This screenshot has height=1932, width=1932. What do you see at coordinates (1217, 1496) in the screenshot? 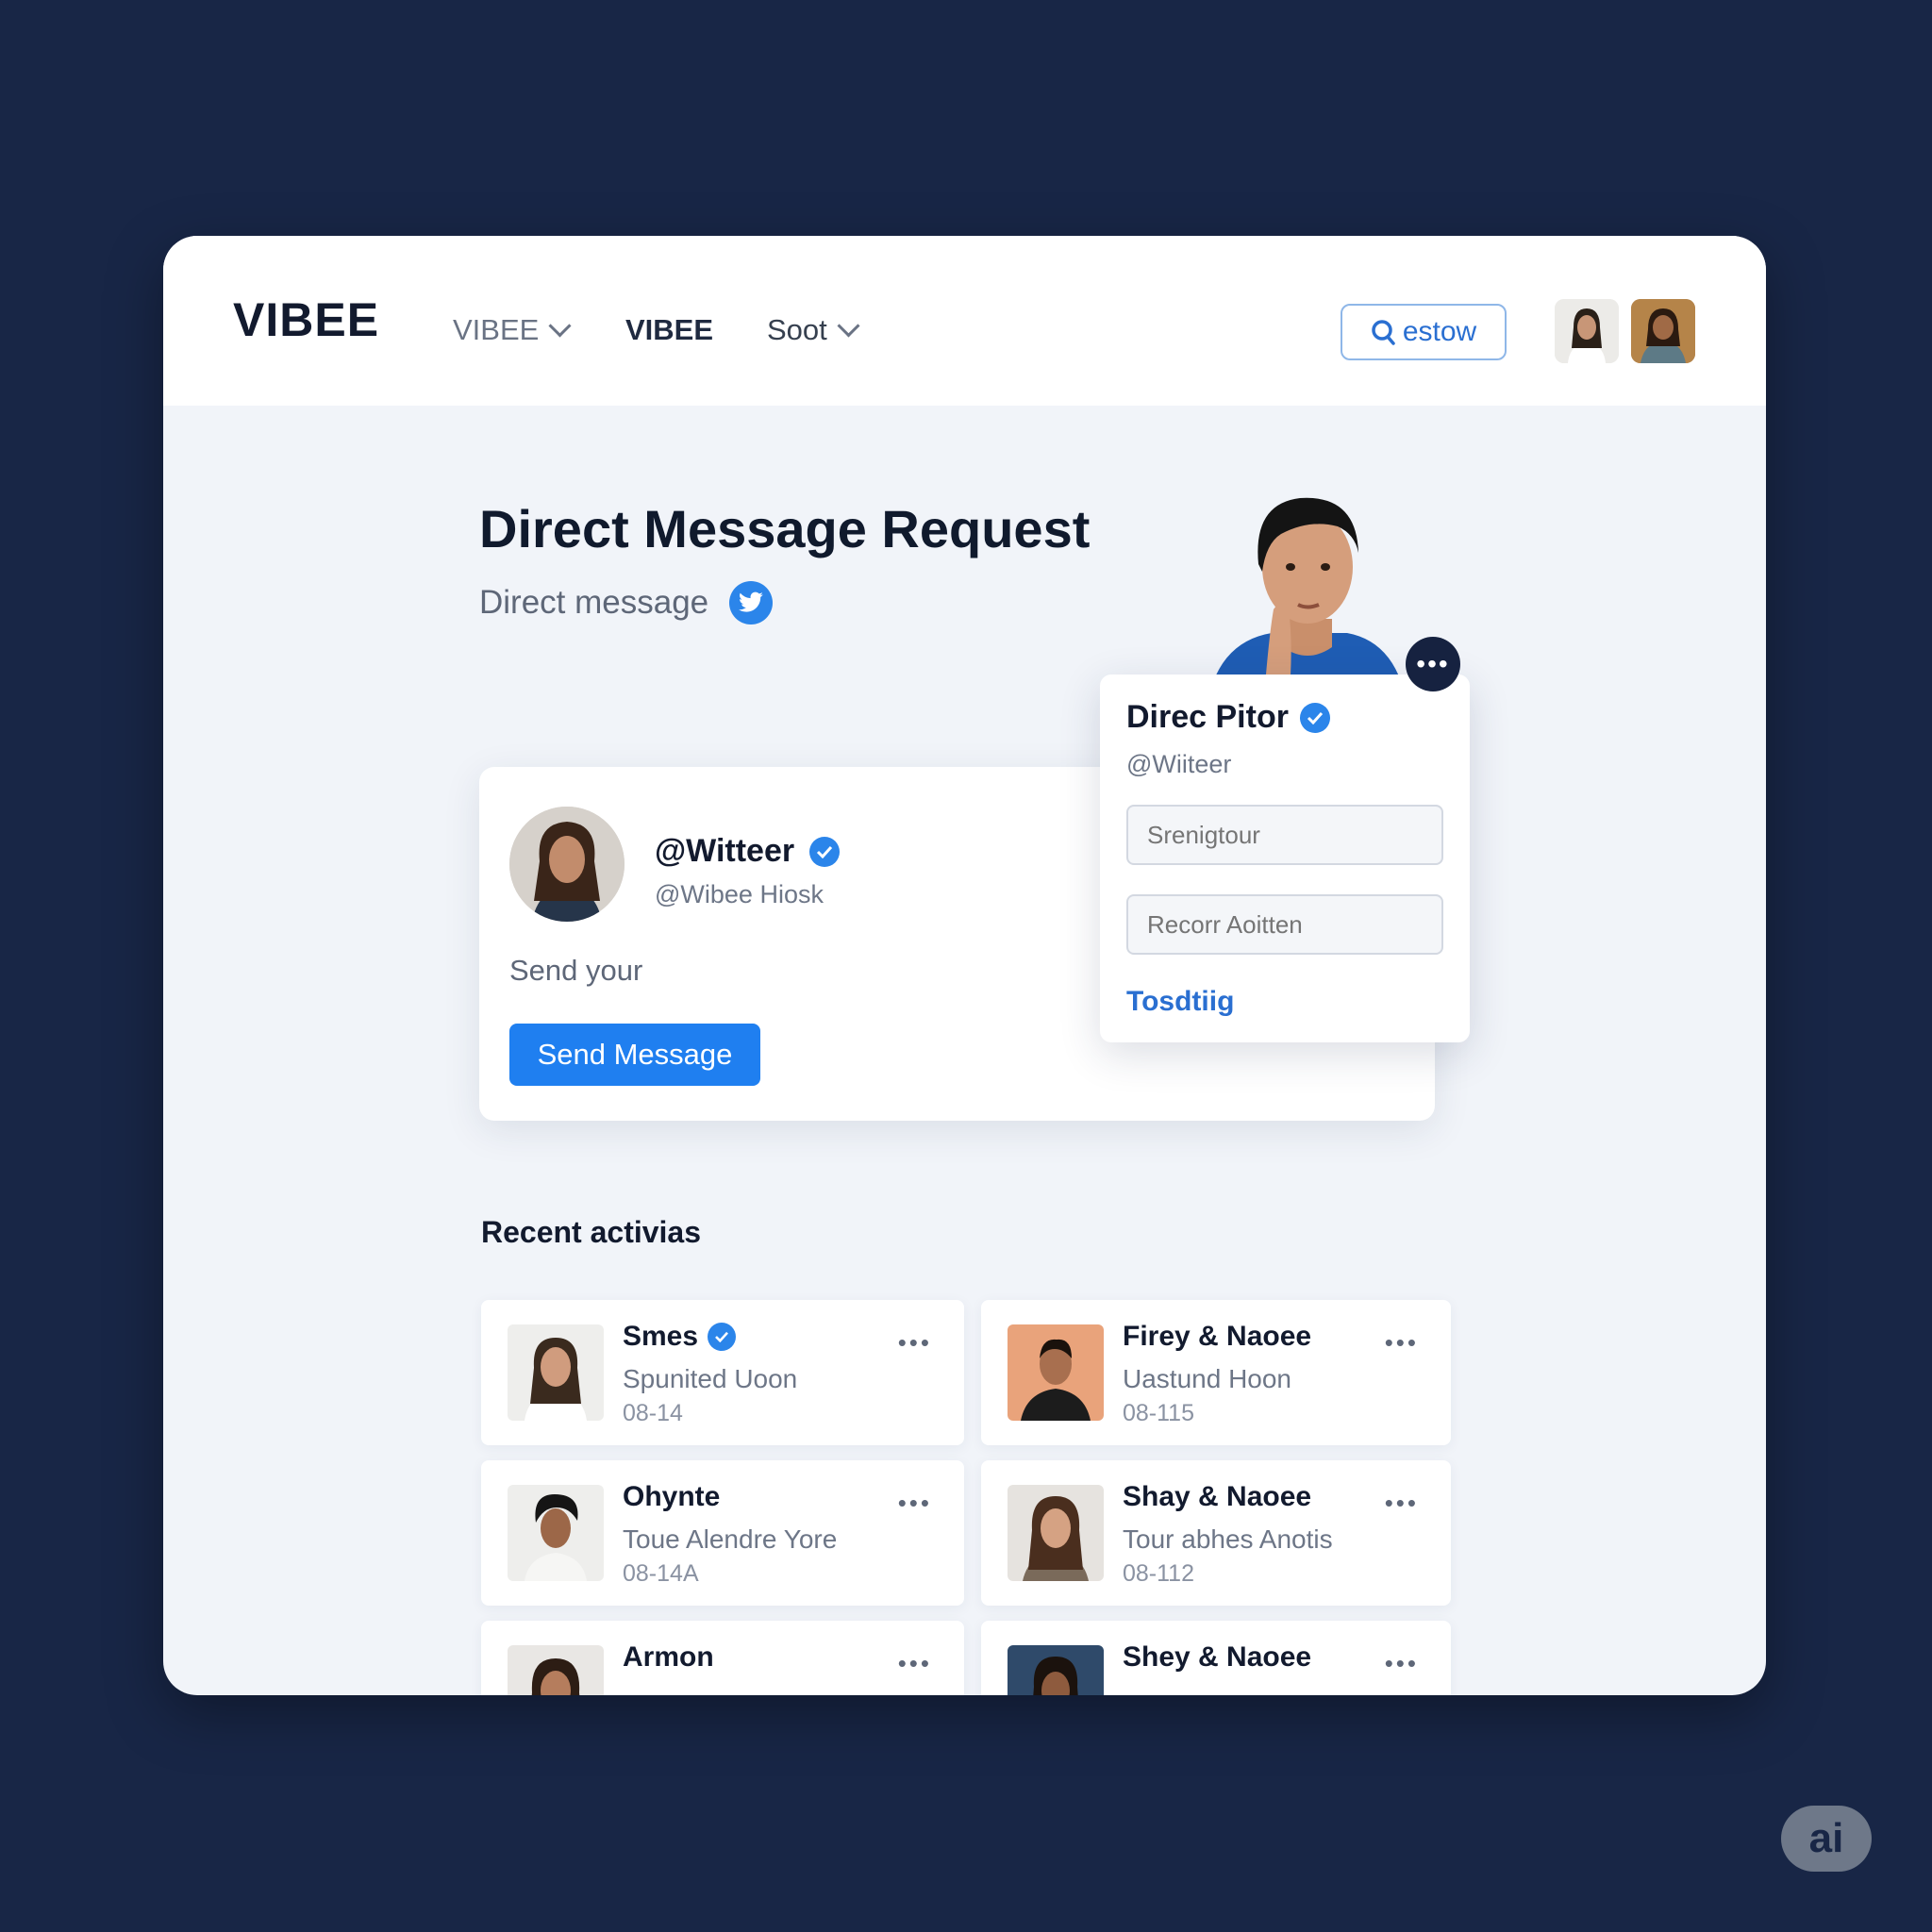
I see `activity-name: Shay & Naoee` at bounding box center [1217, 1496].